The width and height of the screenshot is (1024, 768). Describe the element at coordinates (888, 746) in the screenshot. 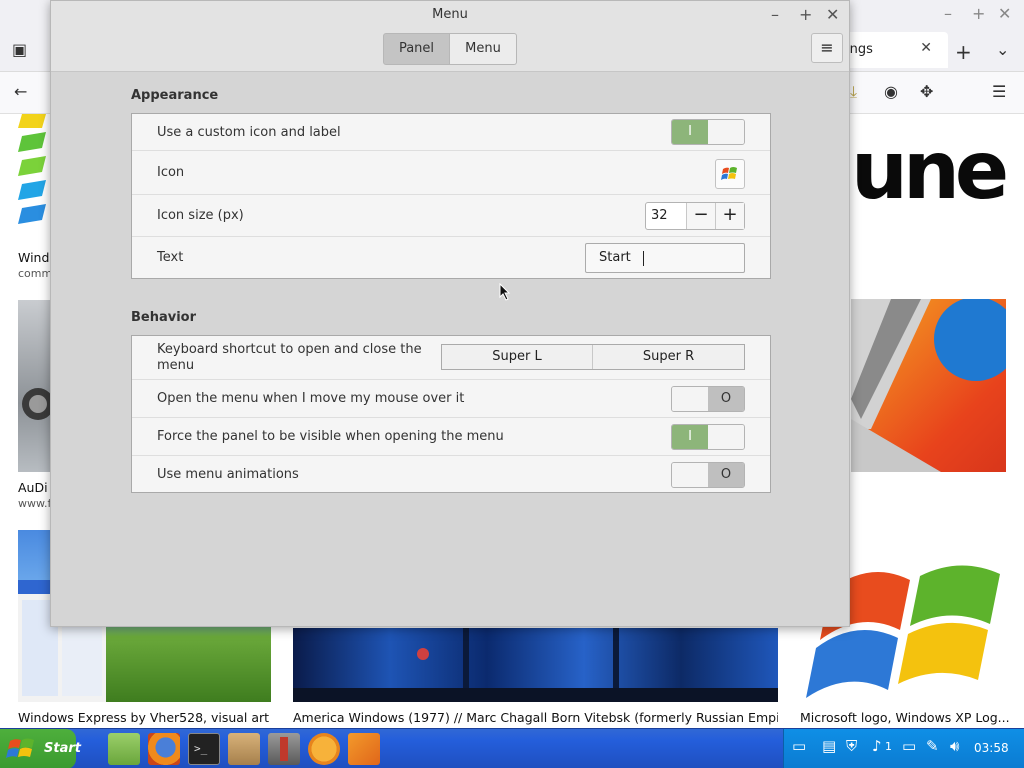

I see `notification-count: 1` at that location.